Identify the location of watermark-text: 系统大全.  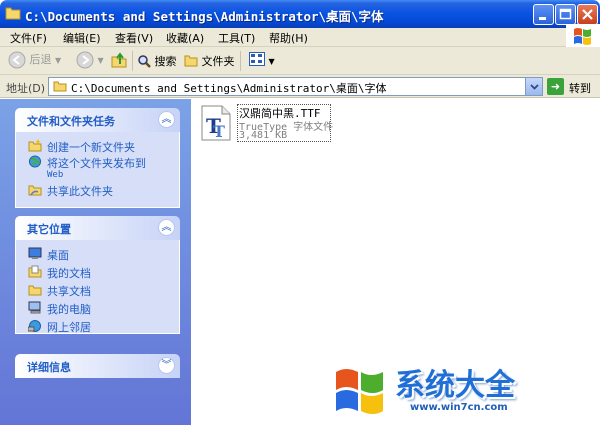
(455, 385).